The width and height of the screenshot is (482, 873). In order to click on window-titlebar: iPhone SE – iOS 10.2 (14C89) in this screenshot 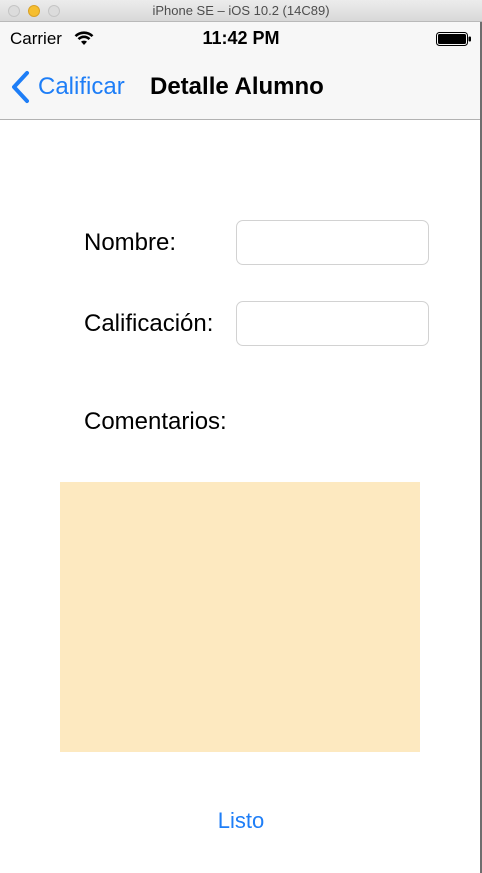, I will do `click(241, 11)`.